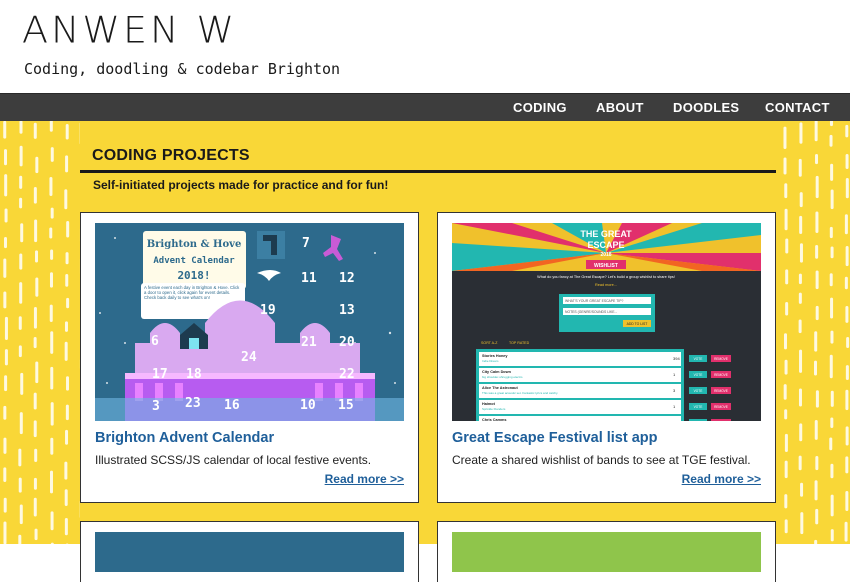 This screenshot has width=850, height=582. I want to click on site-logo: ANWEN W, so click(129, 30).